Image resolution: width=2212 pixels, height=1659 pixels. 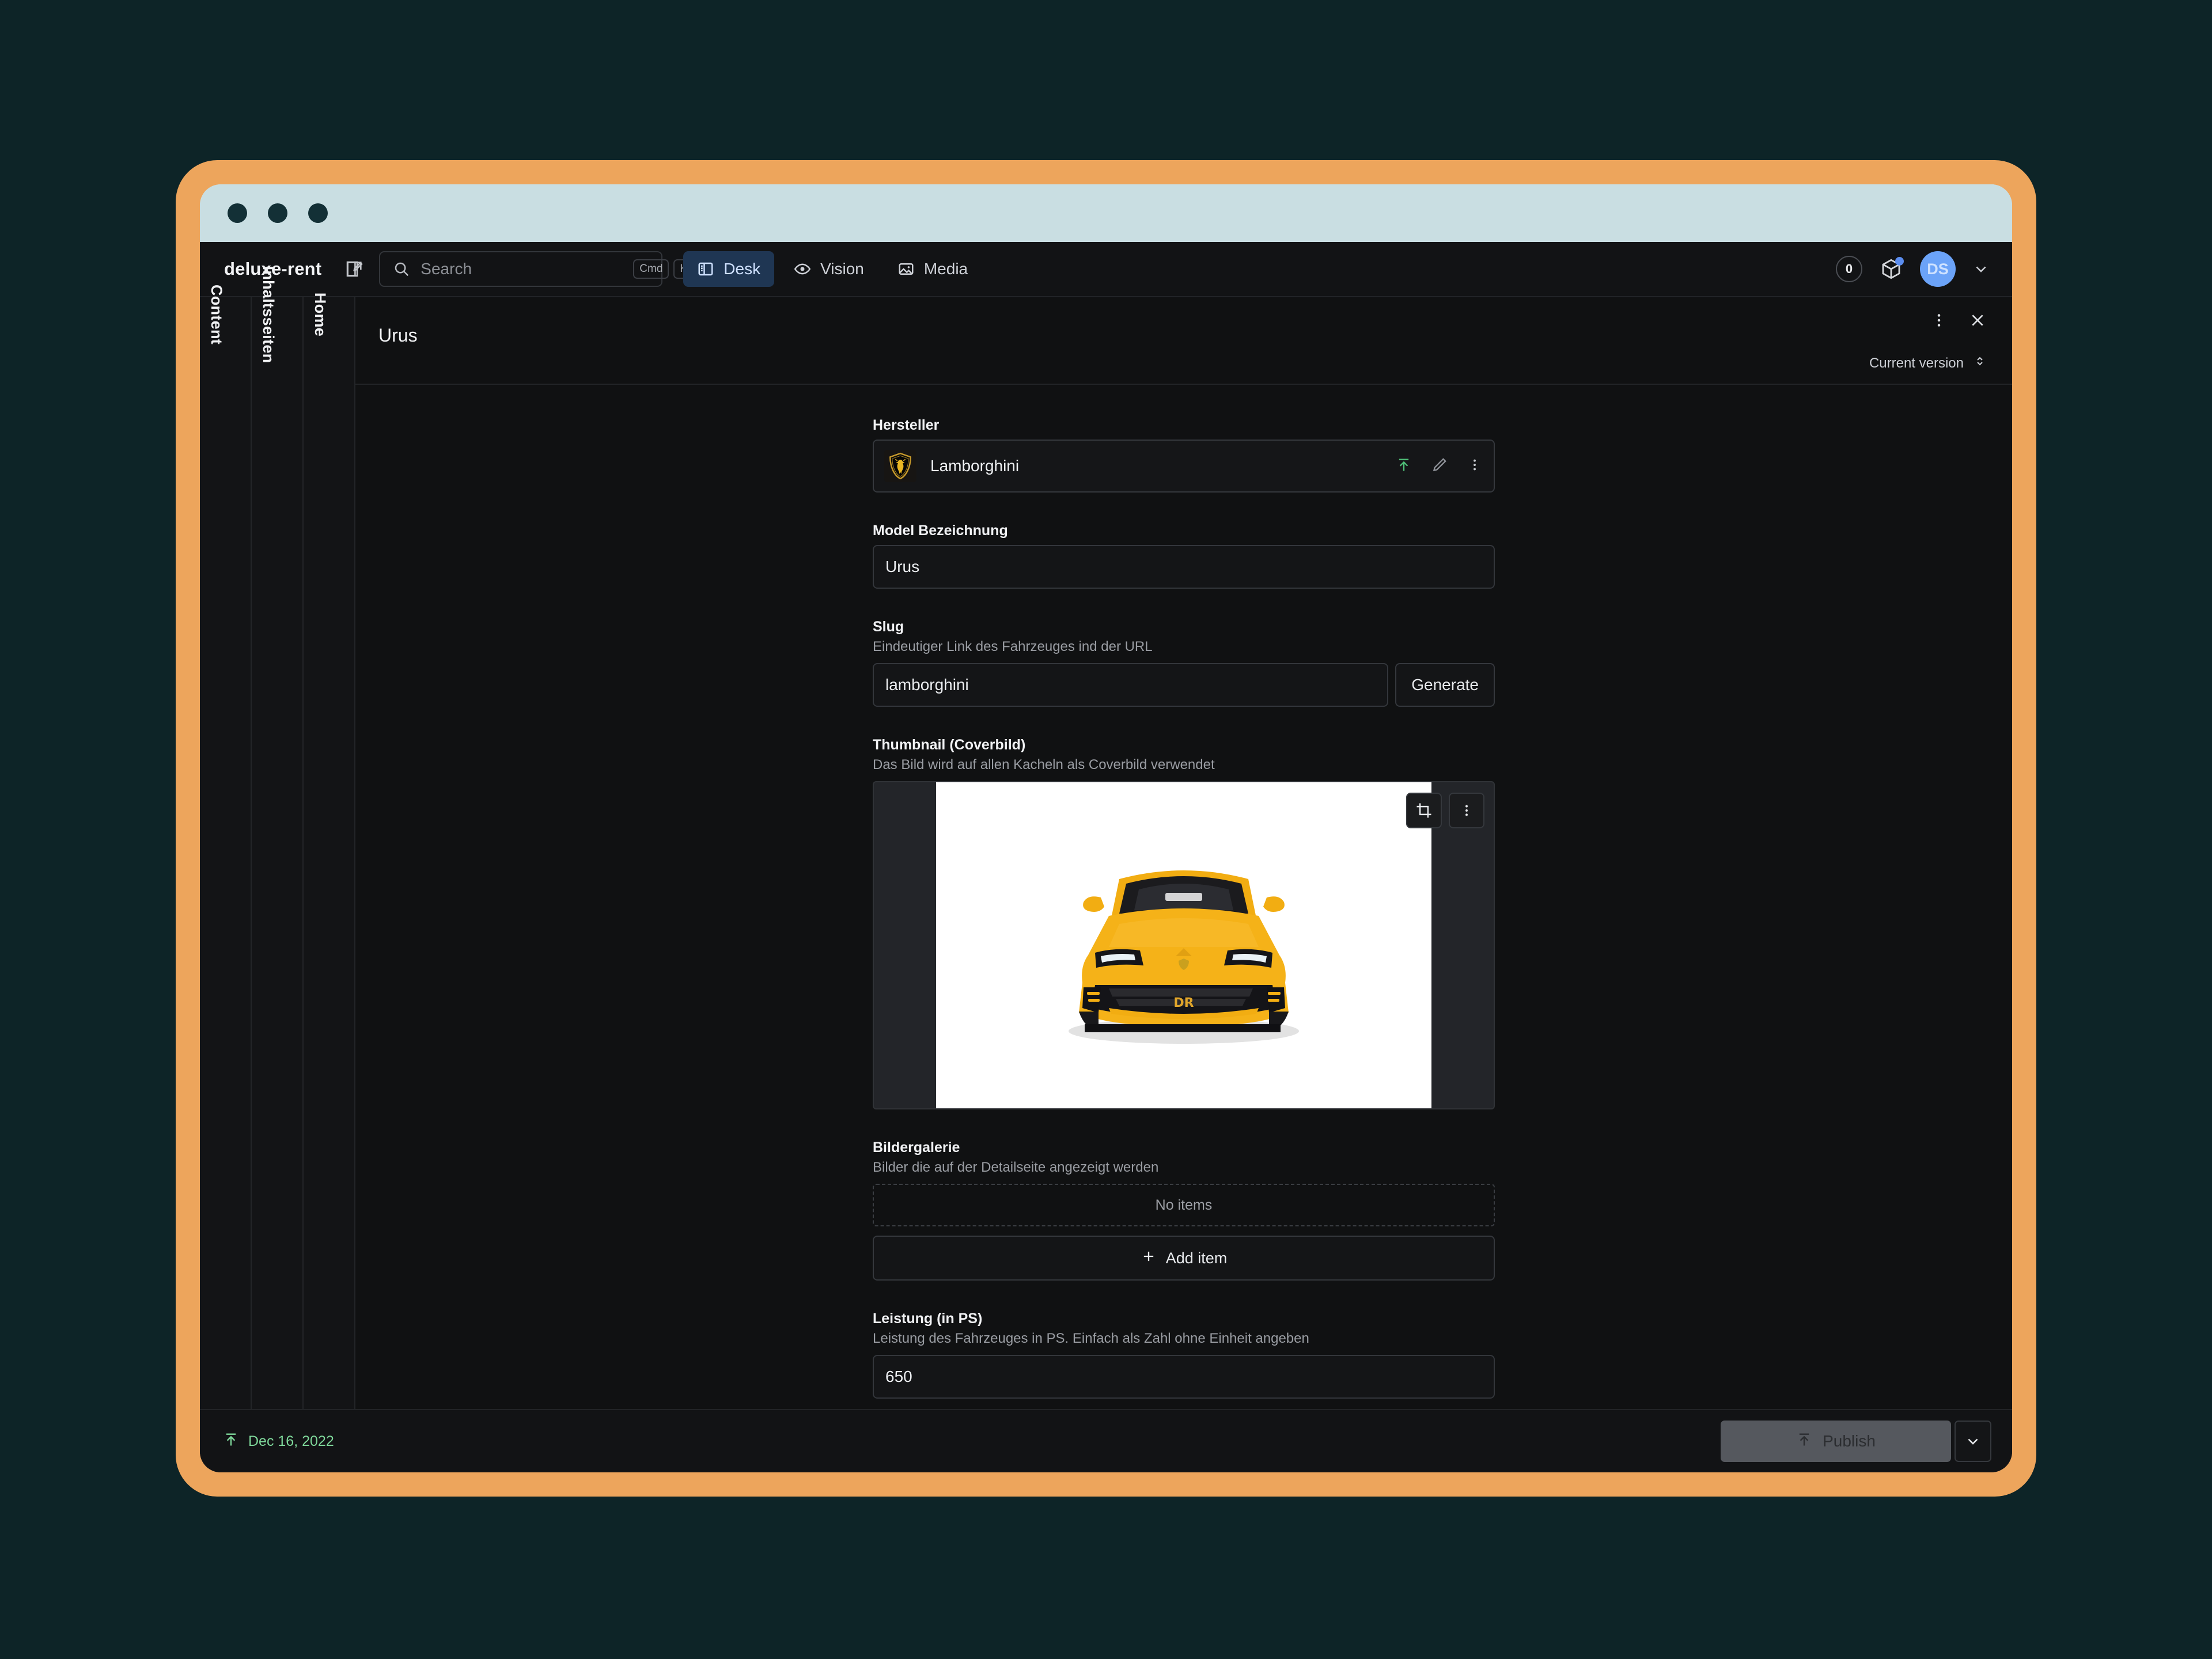 What do you see at coordinates (268, 314) in the screenshot?
I see `pane-inhaltsseiten-label: Inhaltsseiten` at bounding box center [268, 314].